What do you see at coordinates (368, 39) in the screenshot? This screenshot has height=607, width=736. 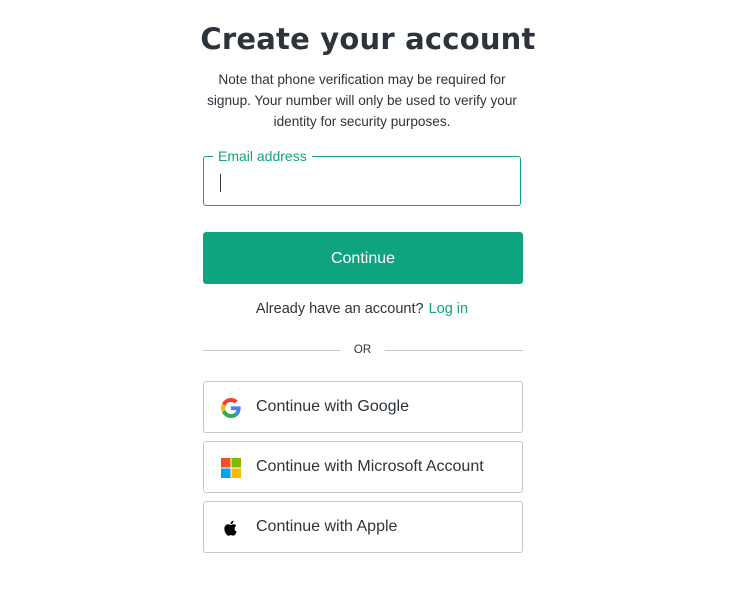 I see `page-title: Create your account` at bounding box center [368, 39].